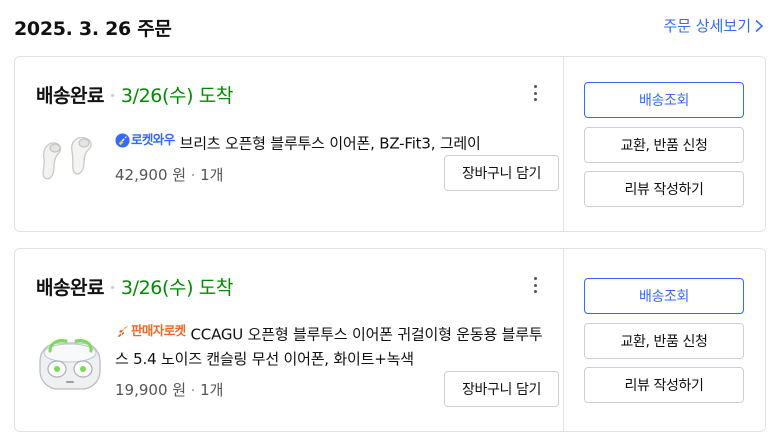 The image size is (780, 445). Describe the element at coordinates (151, 175) in the screenshot. I see `product-price: 42,900 원` at that location.